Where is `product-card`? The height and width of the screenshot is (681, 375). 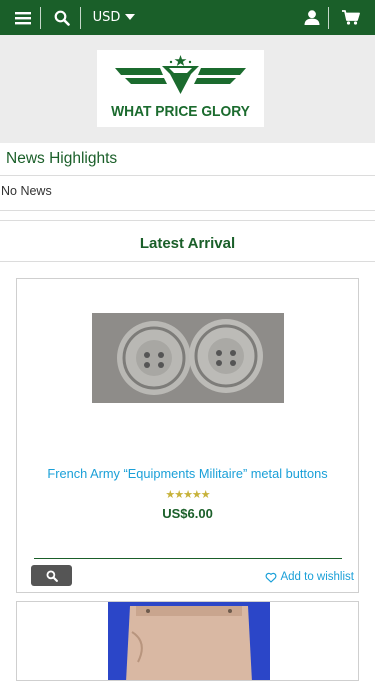
product-card is located at coordinates (187, 641).